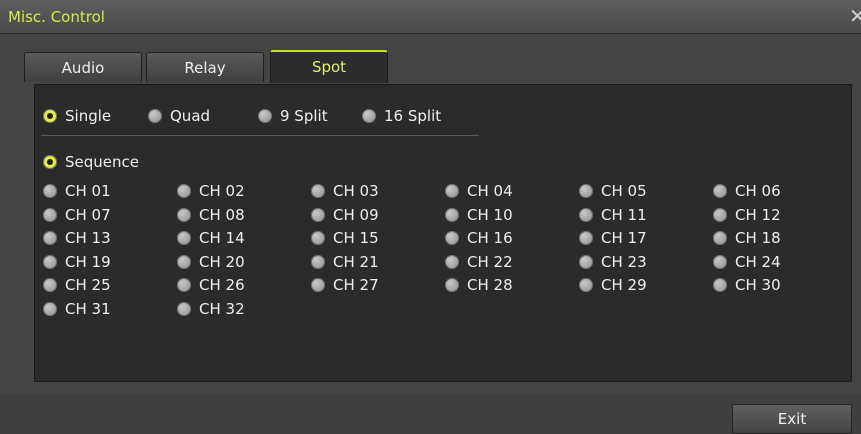 Image resolution: width=861 pixels, height=434 pixels. I want to click on channel-radio-20: CH 20, so click(211, 262).